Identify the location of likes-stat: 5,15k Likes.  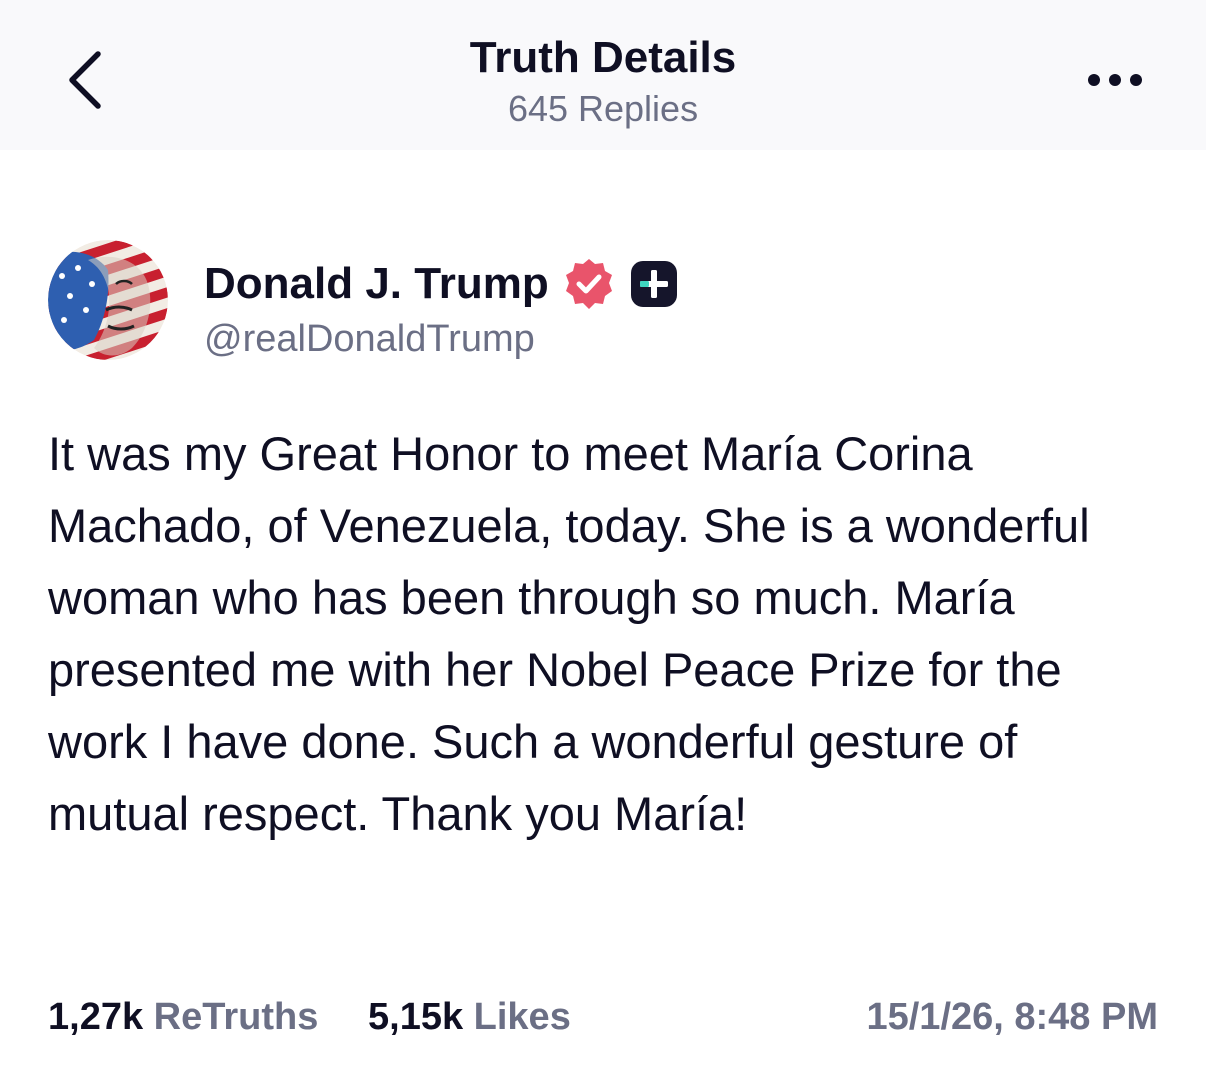
(469, 1017).